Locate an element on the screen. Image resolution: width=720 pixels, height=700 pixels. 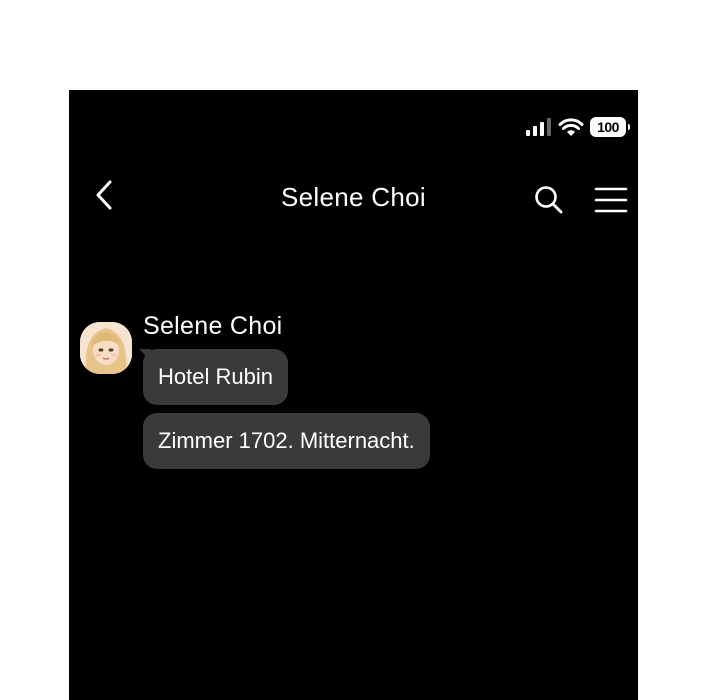
avatar is located at coordinates (106, 348).